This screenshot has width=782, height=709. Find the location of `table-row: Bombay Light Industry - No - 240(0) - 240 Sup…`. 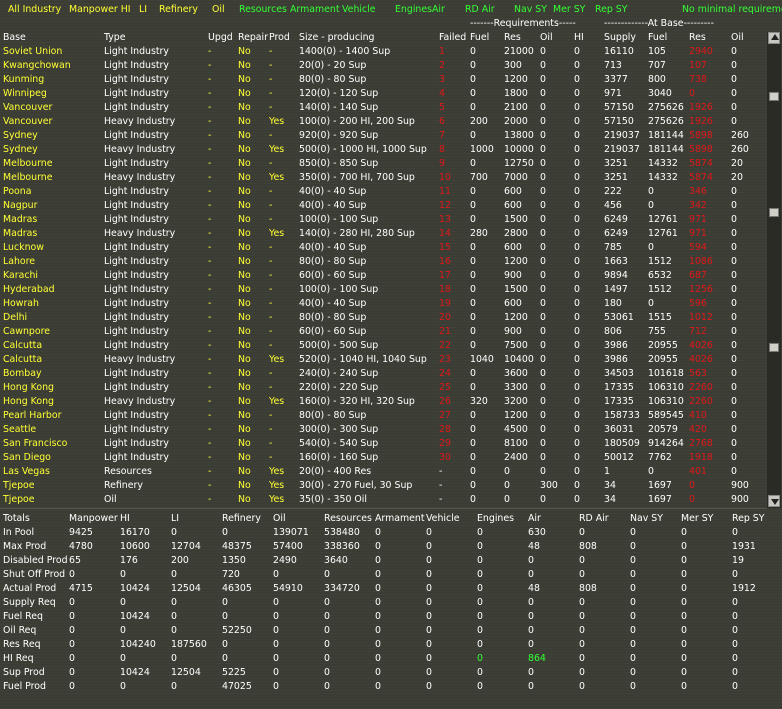

table-row: Bombay Light Industry - No - 240(0) - 240 Sup… is located at coordinates (383, 374).